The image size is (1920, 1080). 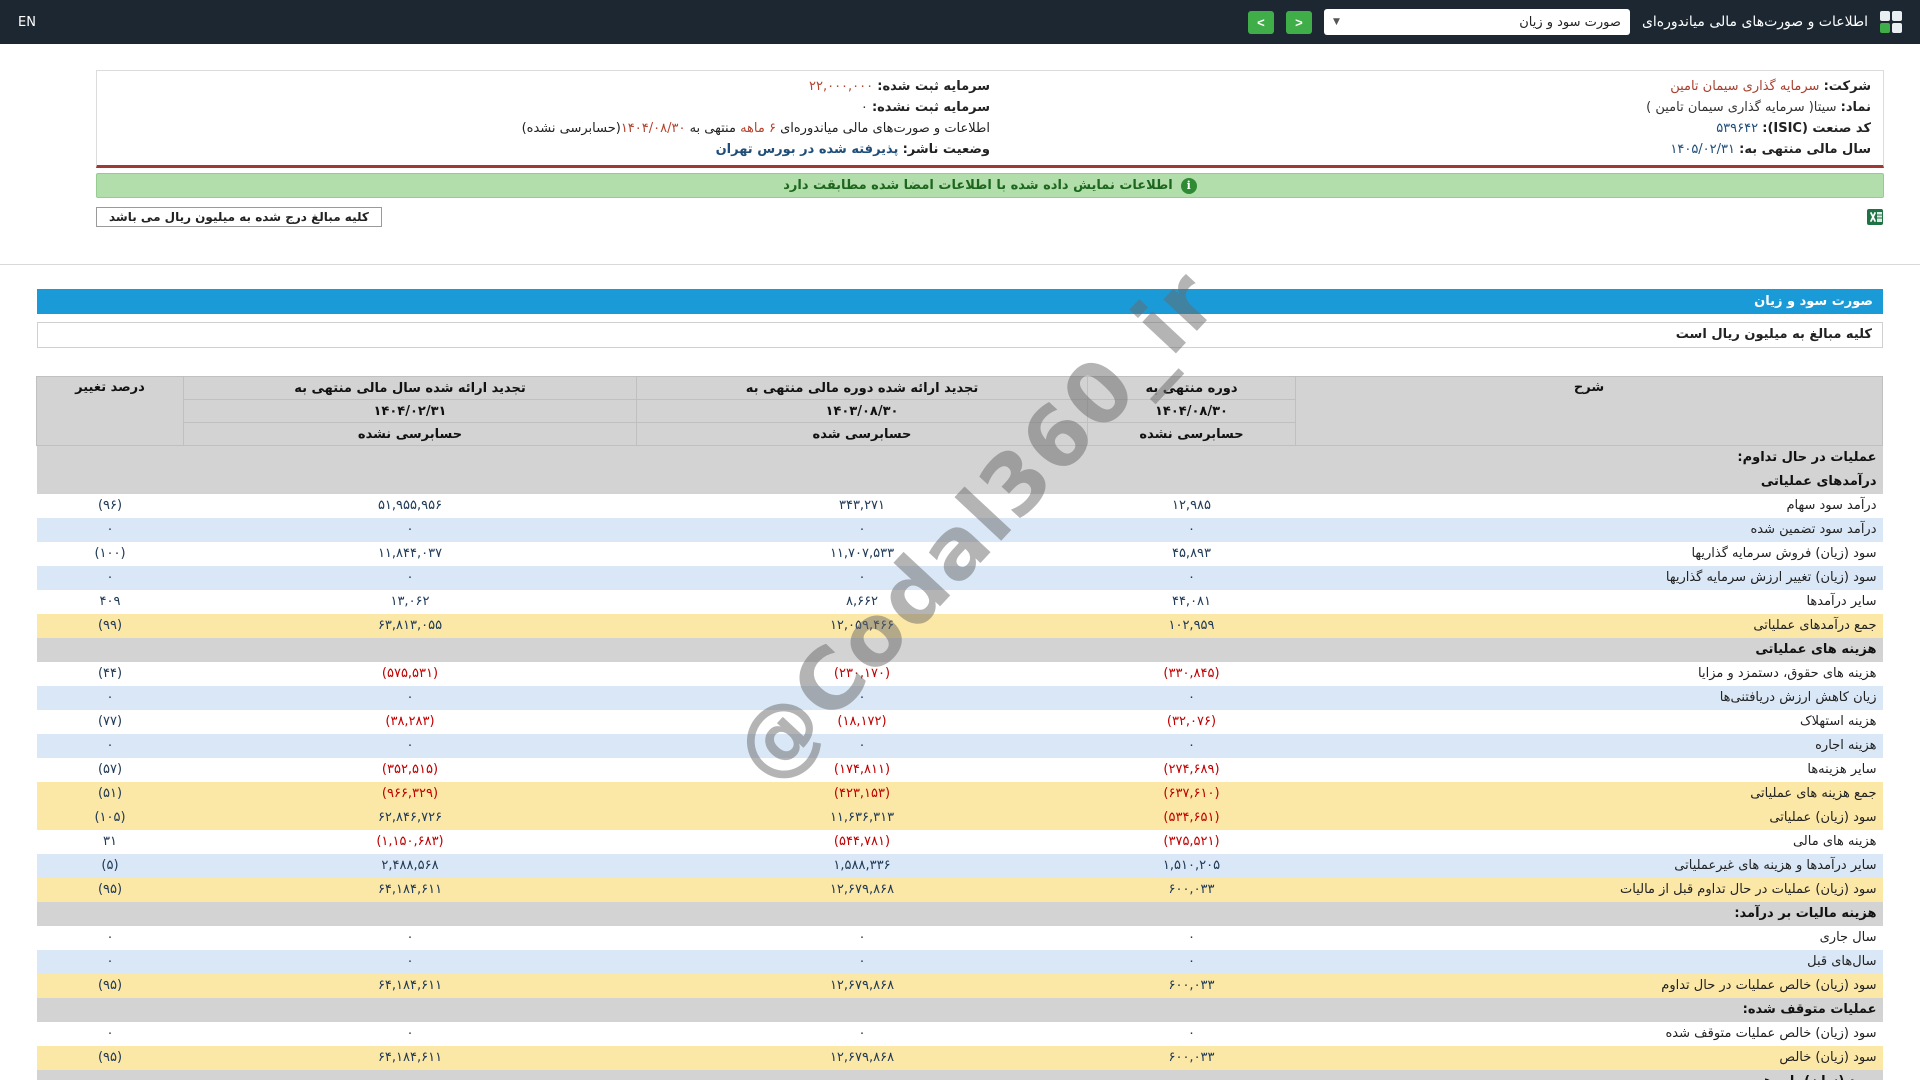 I want to click on registered-capital-value: ۲۲,۰۰۰,۰۰۰, so click(x=841, y=86).